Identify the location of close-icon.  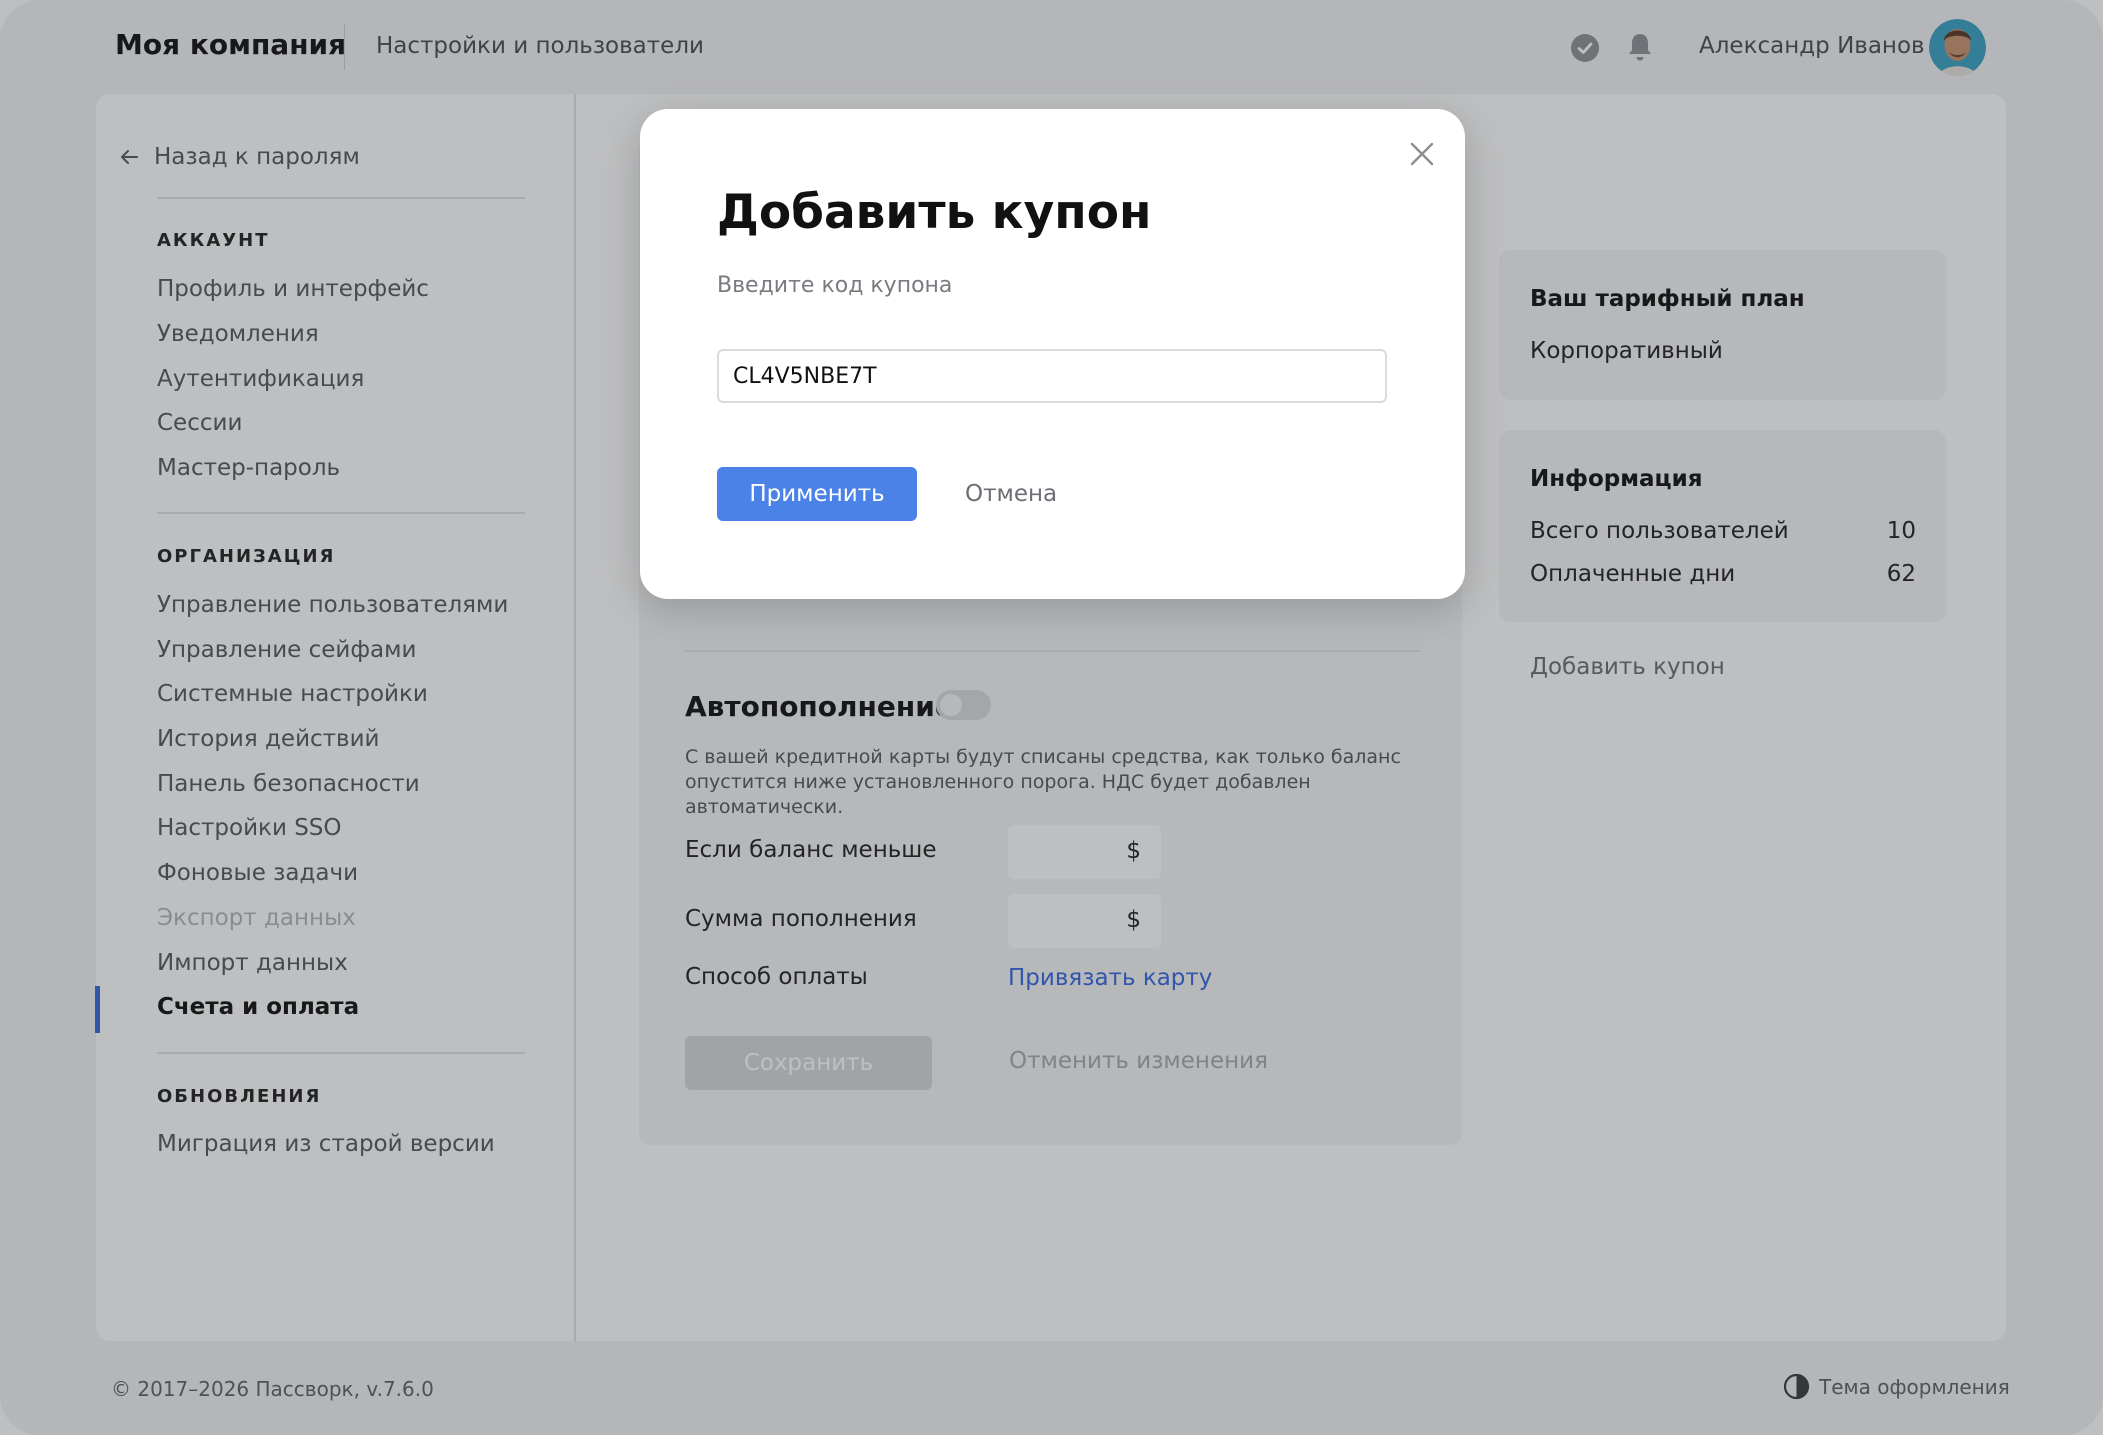
(1422, 154).